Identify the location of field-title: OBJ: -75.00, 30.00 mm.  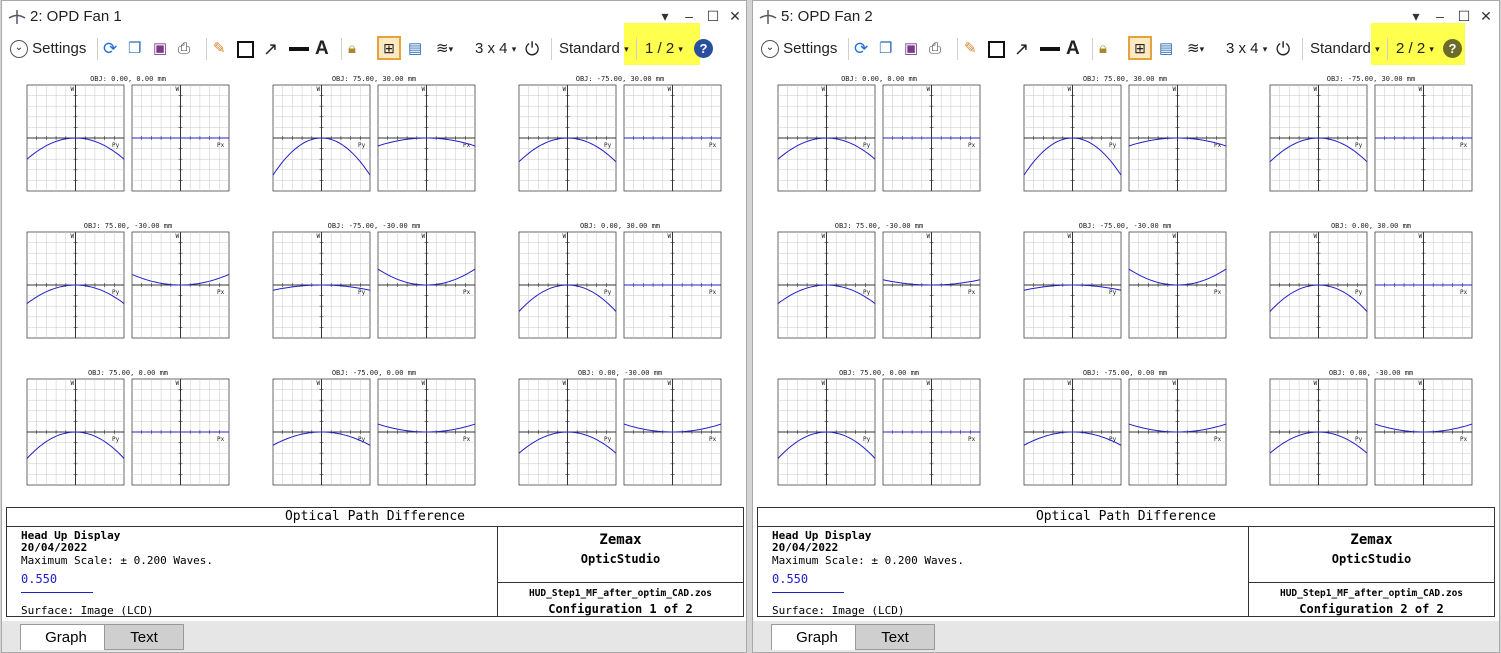
(1371, 79).